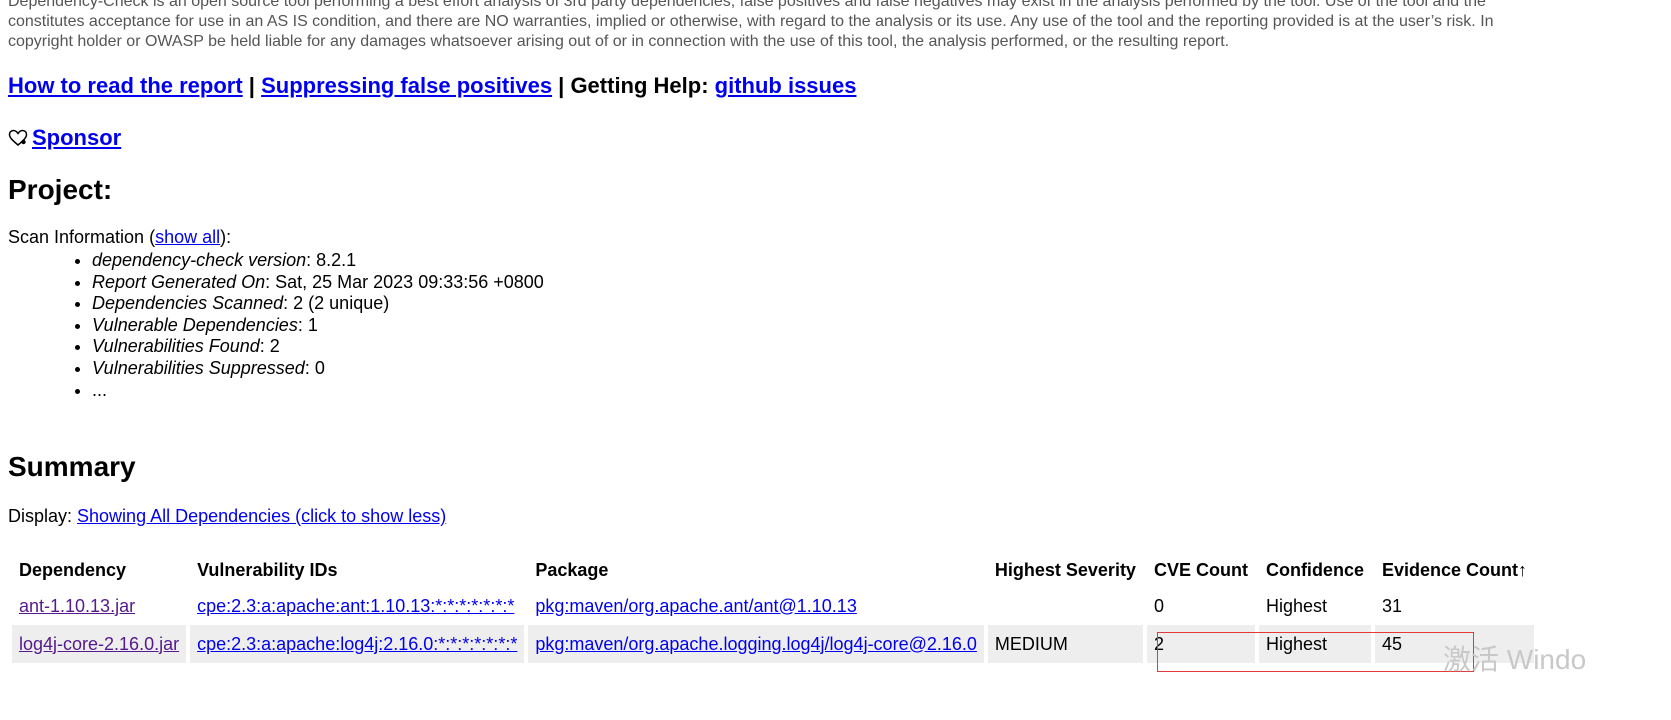 The width and height of the screenshot is (1671, 720). Describe the element at coordinates (1391, 605) in the screenshot. I see `evidence-count-cell: 31` at that location.